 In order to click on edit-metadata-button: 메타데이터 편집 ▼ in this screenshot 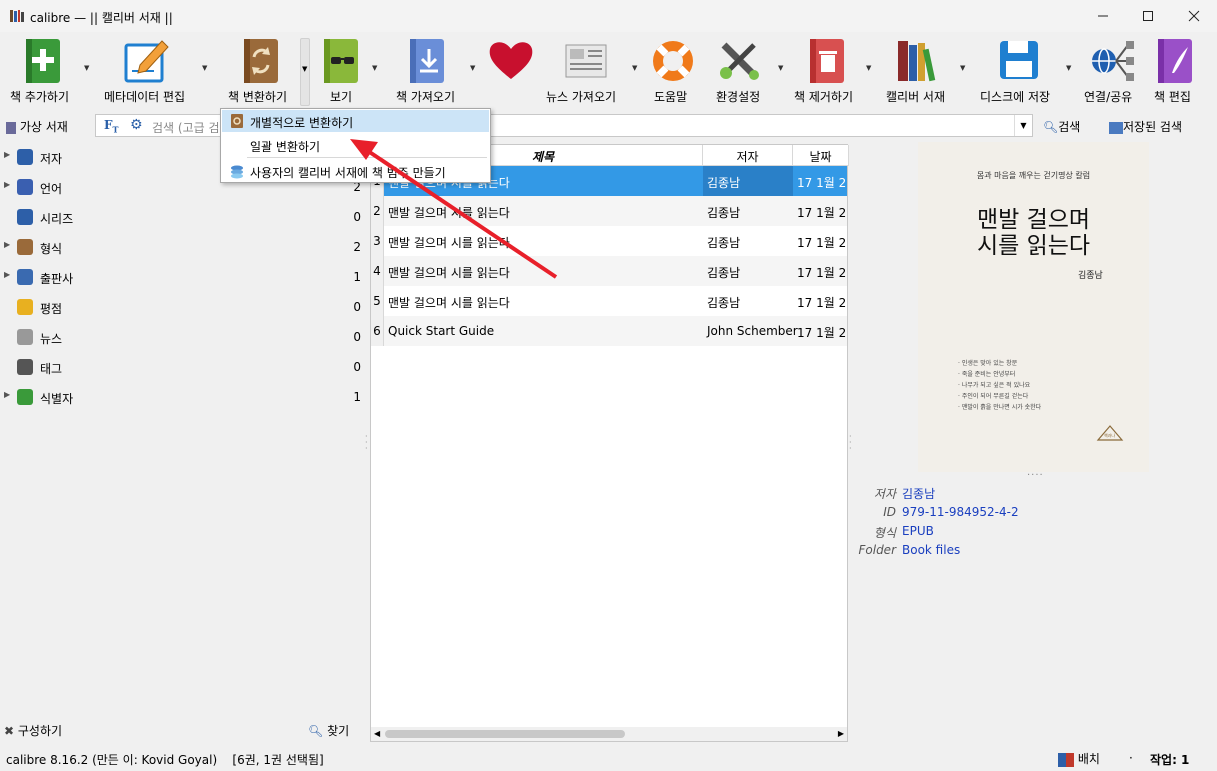, I will do `click(156, 70)`.